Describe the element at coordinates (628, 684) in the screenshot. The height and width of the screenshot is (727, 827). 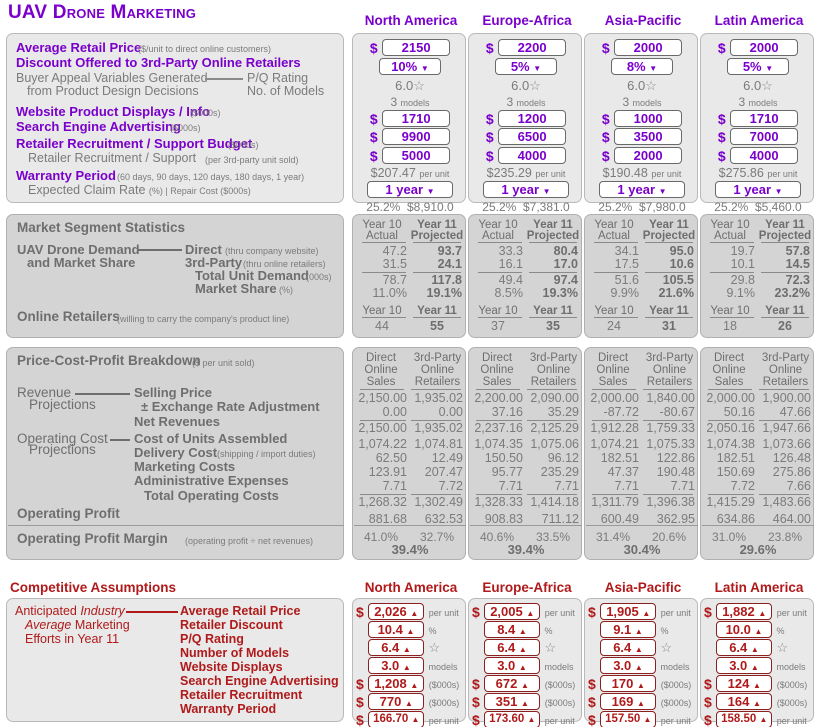
I see `comp-website-displays-asia-pacific: 170 ▲` at that location.